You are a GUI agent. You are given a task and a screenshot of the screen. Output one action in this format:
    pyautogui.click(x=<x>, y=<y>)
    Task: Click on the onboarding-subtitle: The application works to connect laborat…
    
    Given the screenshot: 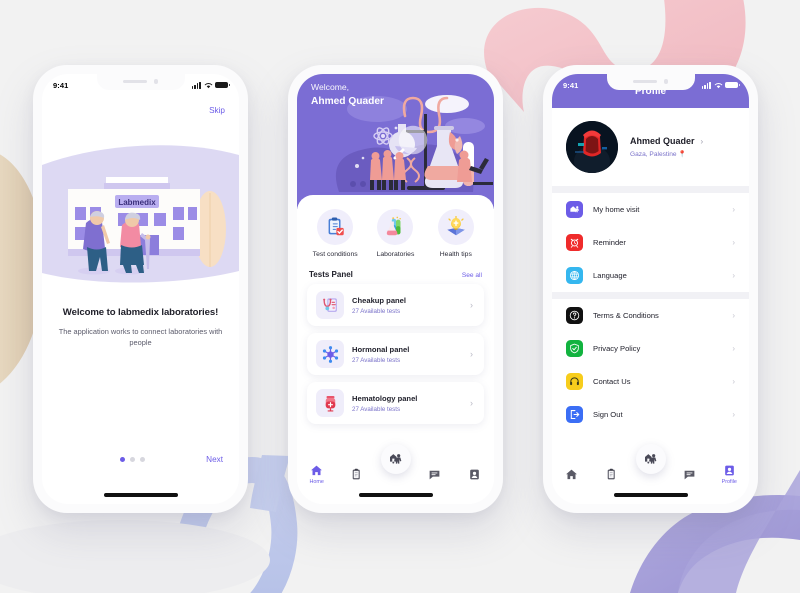 What is the action you would take?
    pyautogui.click(x=140, y=337)
    